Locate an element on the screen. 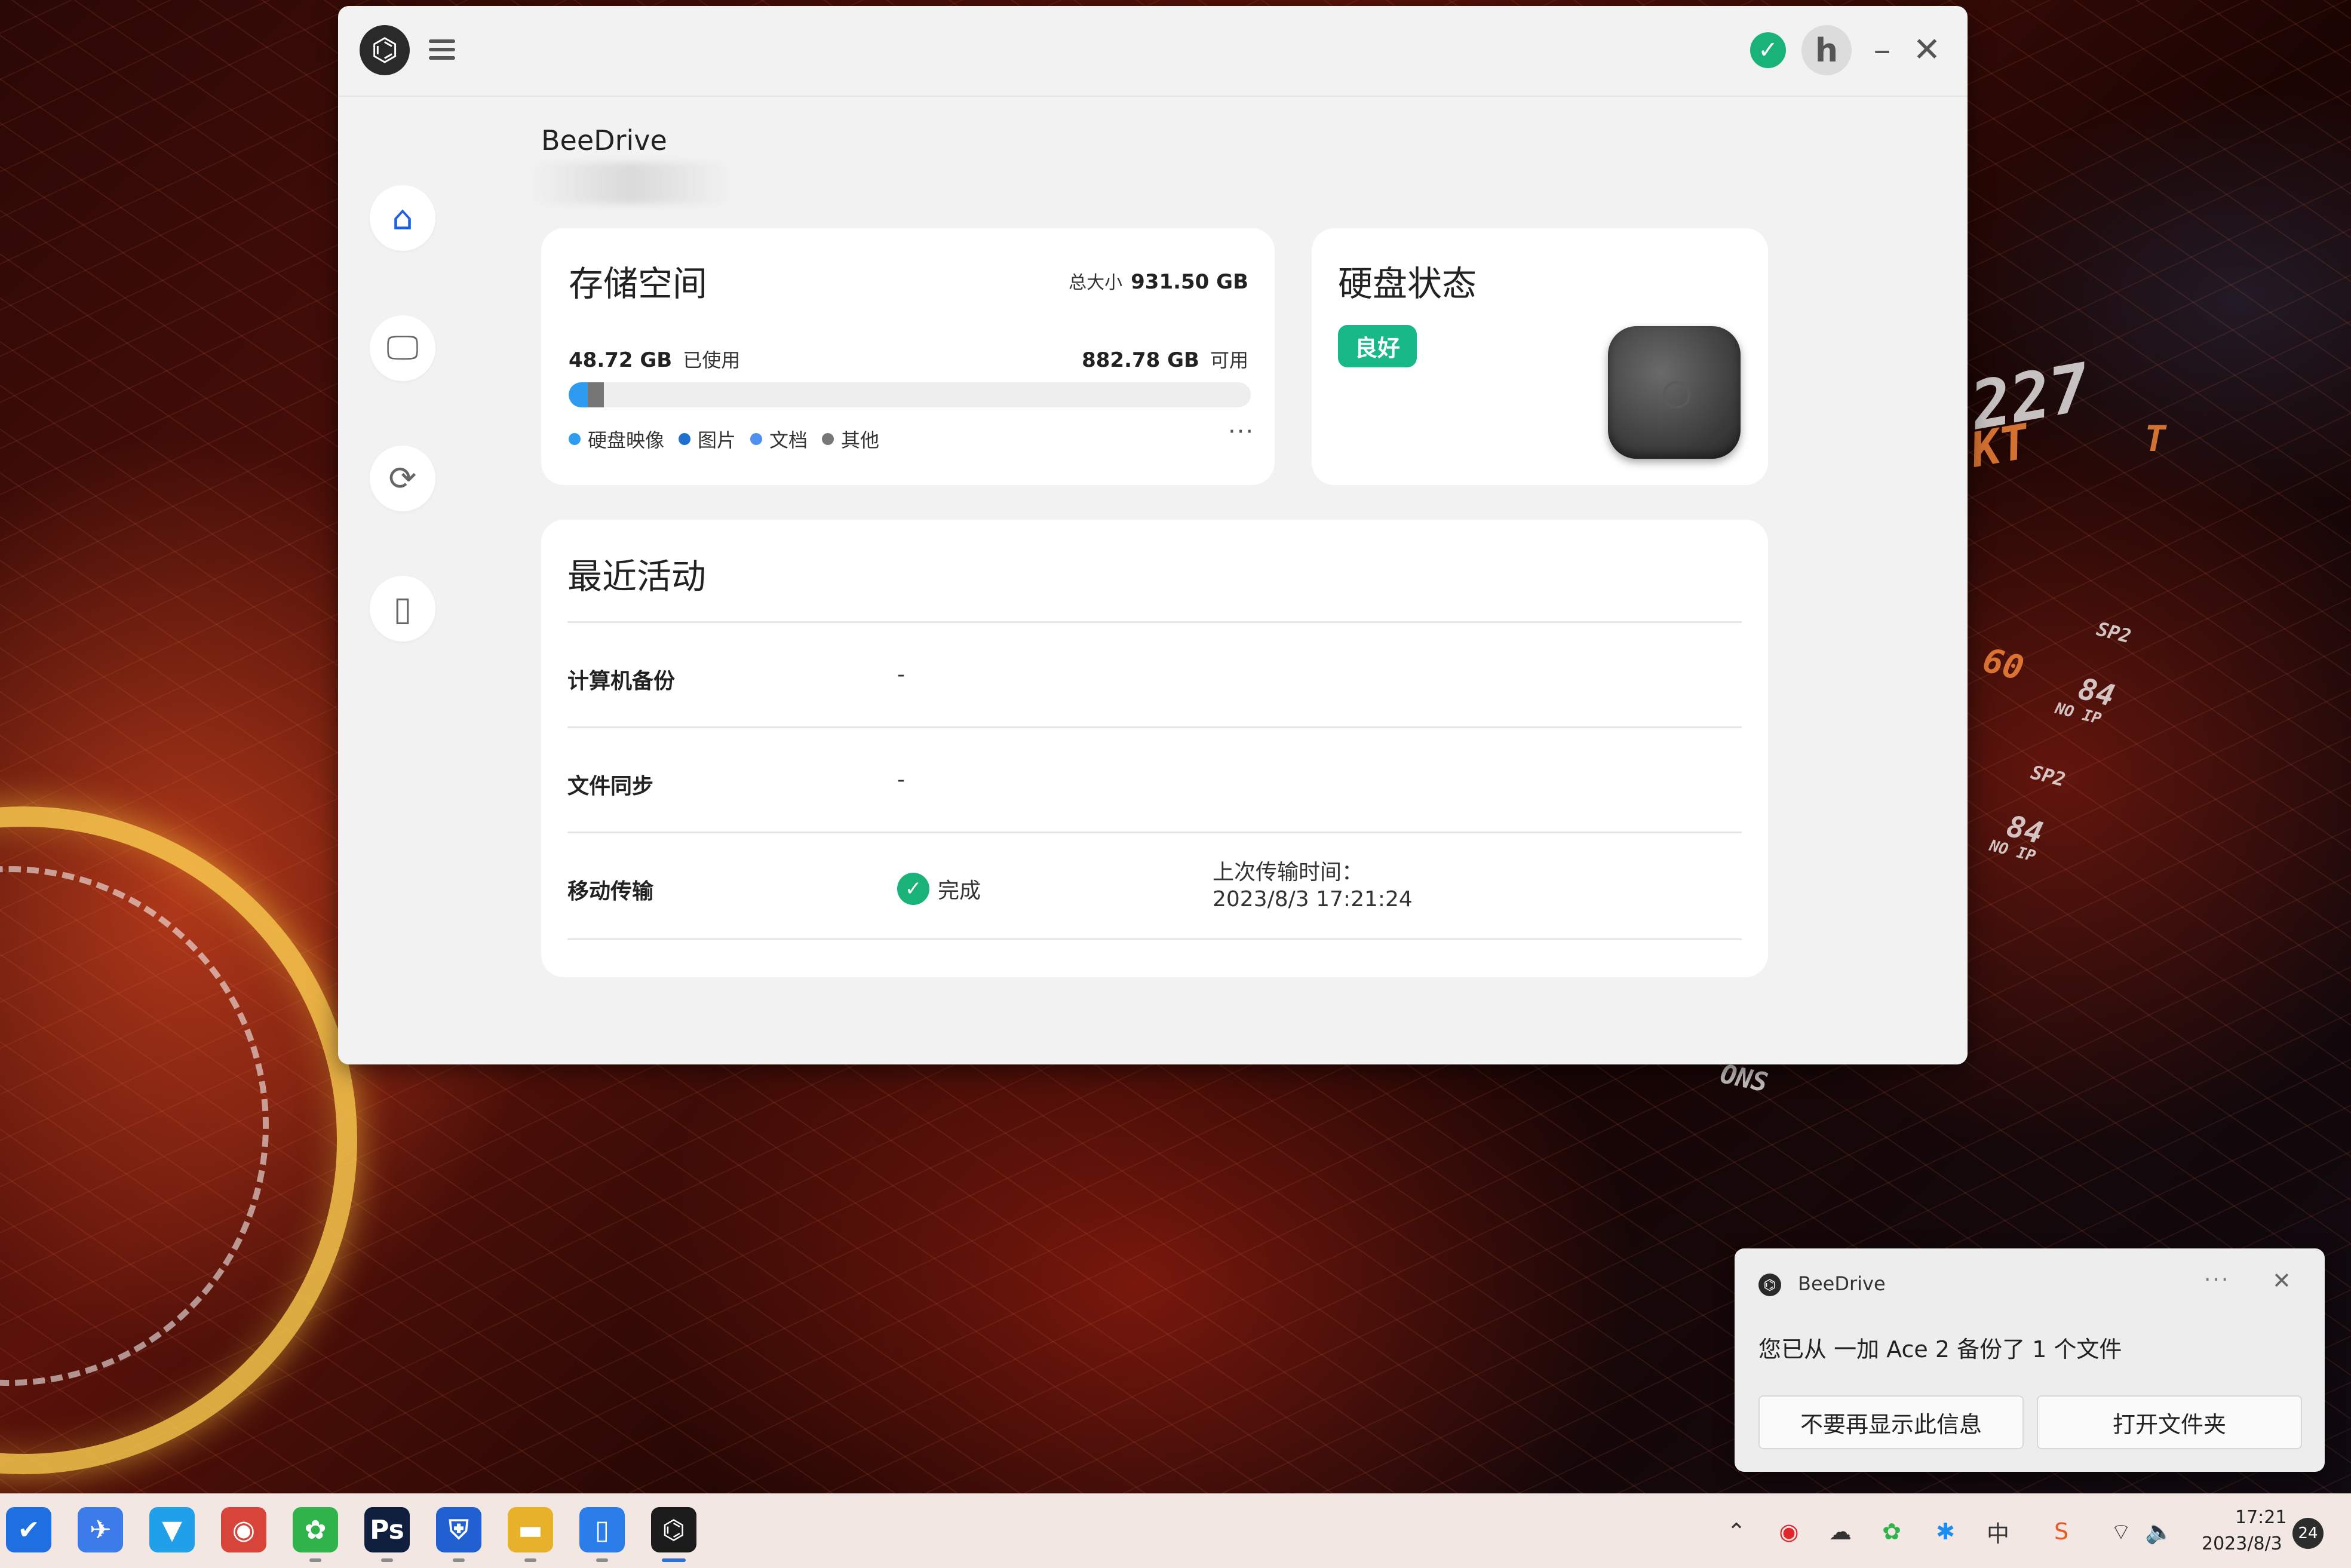 The image size is (2351, 1568). user-avatar: h is located at coordinates (1826, 50).